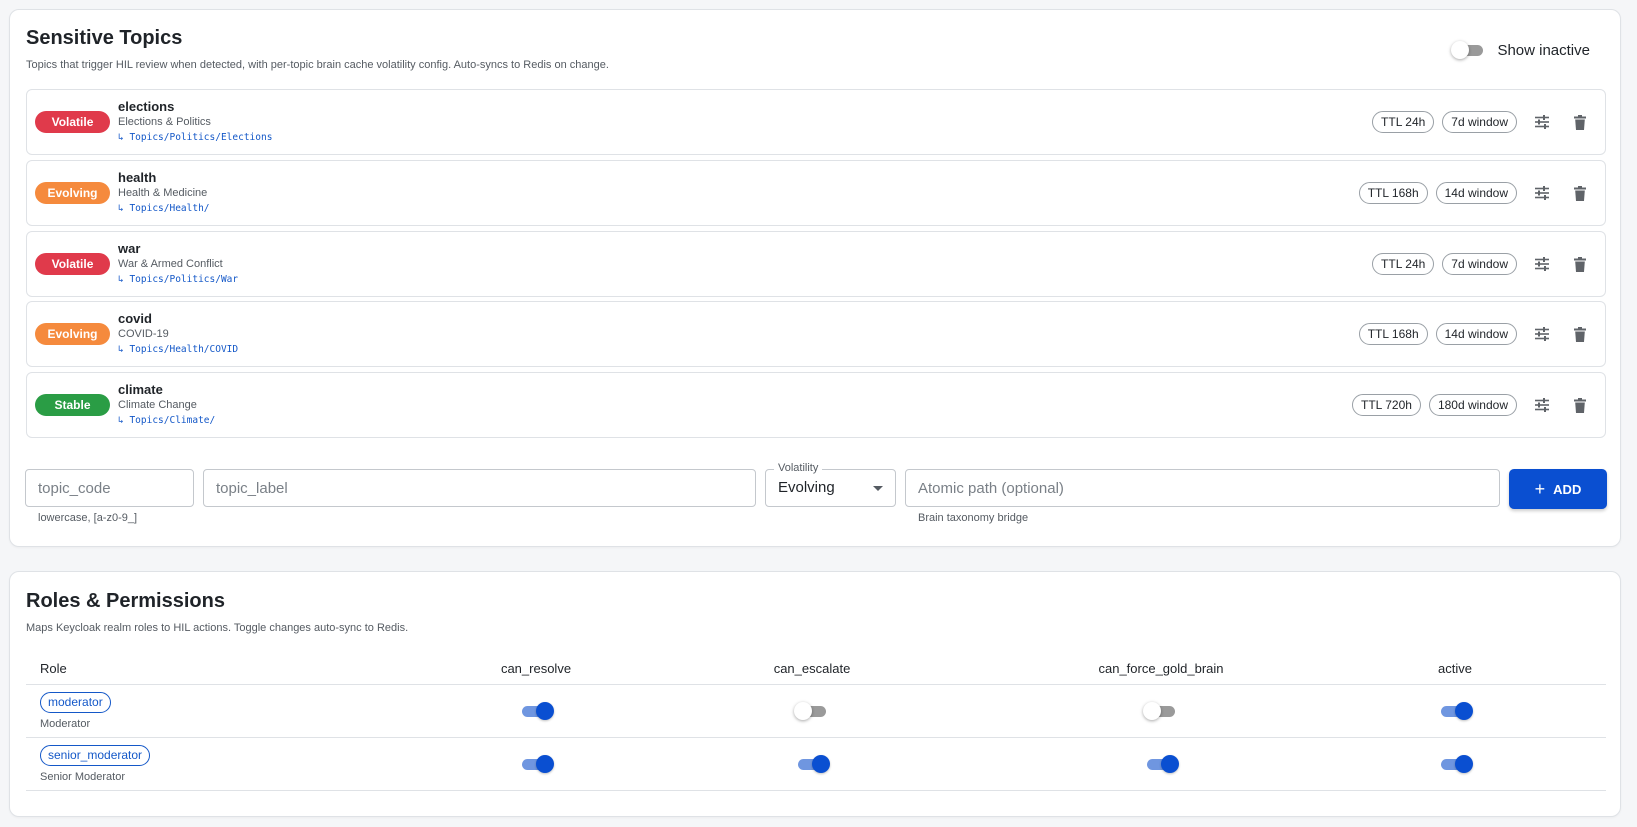  What do you see at coordinates (195, 137) in the screenshot?
I see `topic-path: ↳ Topics/Politics/Elections` at bounding box center [195, 137].